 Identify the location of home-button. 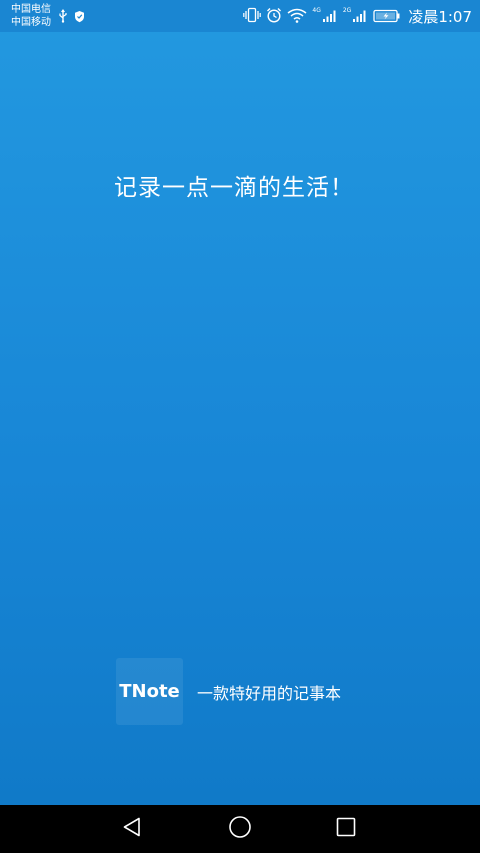
(240, 829).